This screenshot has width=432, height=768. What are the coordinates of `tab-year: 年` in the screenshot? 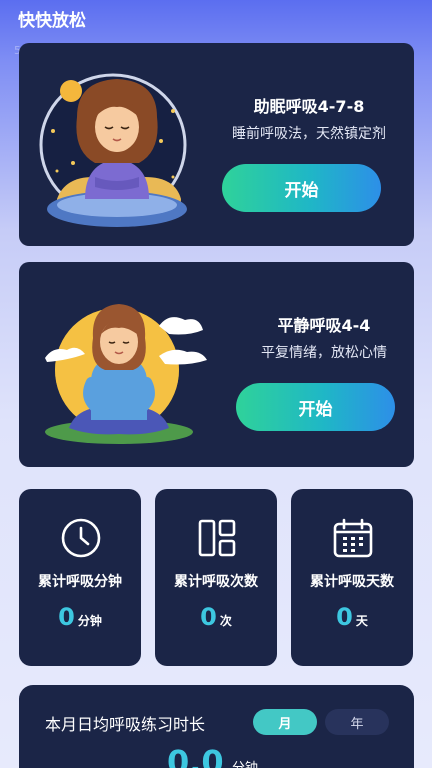 It's located at (357, 722).